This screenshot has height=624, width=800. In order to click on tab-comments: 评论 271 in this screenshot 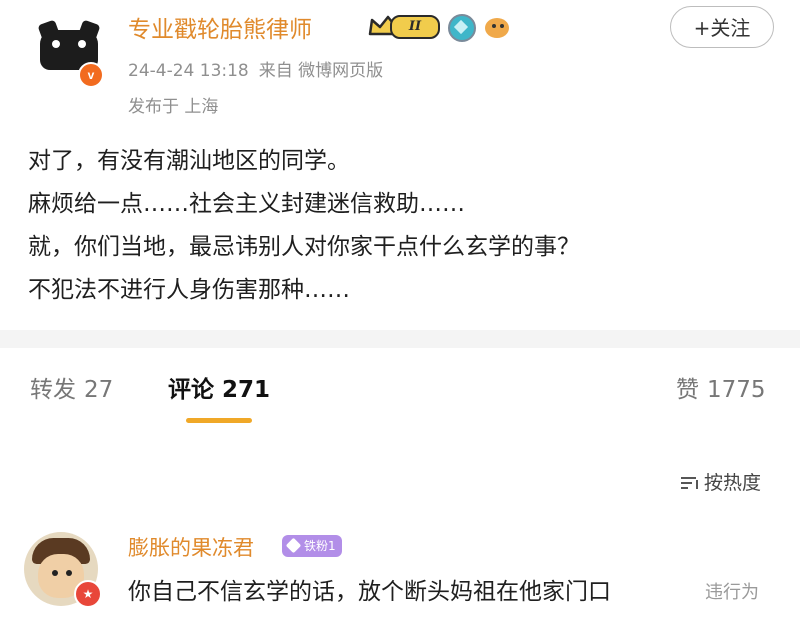, I will do `click(219, 387)`.